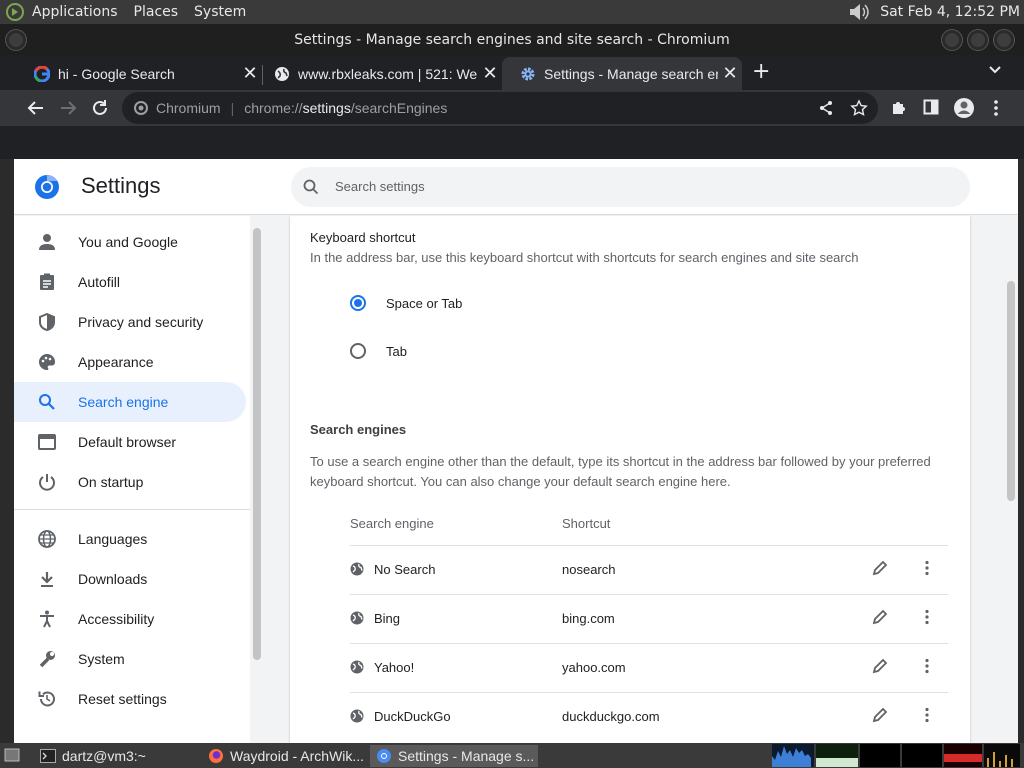  I want to click on sidebar-item-reset: Reset settings, so click(130, 699).